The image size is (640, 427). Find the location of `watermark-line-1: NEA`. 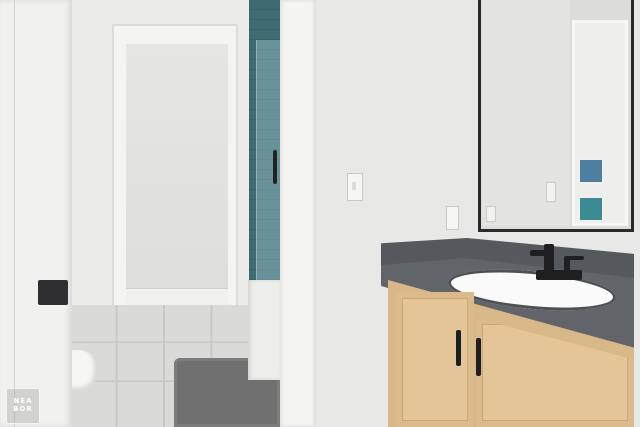

watermark-line-1: NEA is located at coordinates (23, 401).